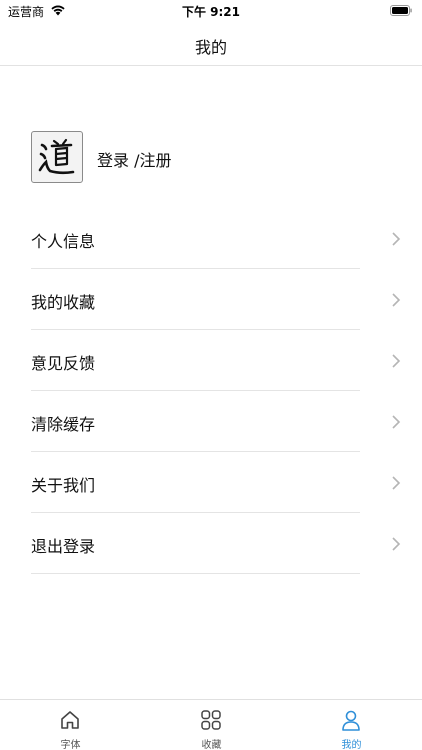  I want to click on tab-favorites: 收藏, so click(211, 725).